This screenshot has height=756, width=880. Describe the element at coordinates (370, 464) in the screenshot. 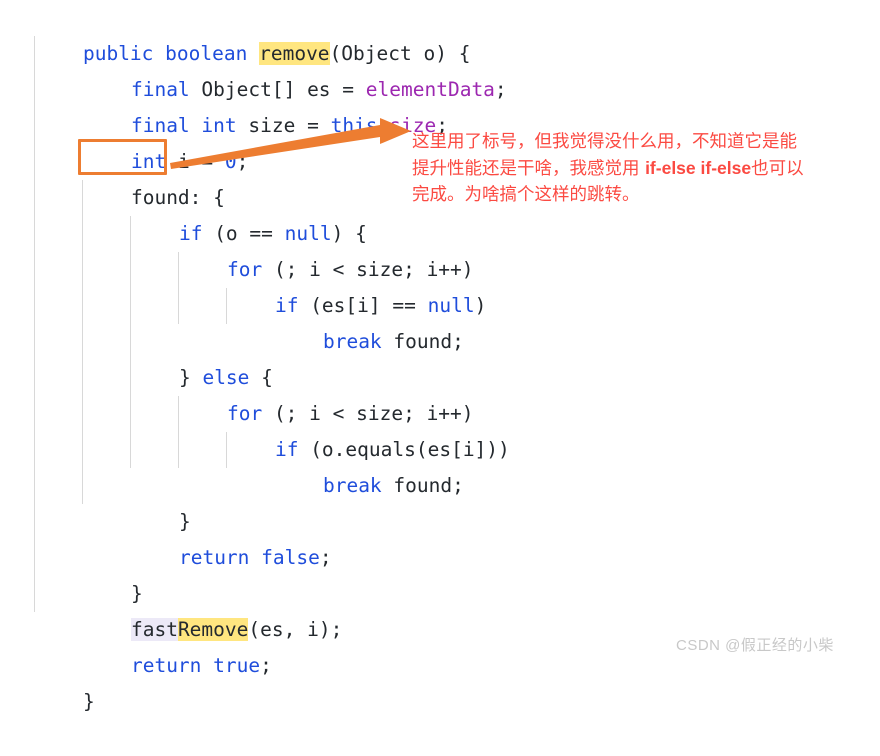

I see `code-line-13: break found;` at that location.